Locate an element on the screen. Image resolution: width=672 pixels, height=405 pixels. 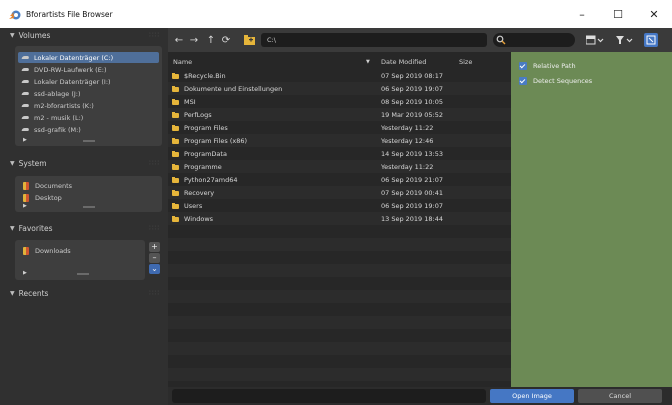
file-row: Windows 13 Sep 2019 18:44 is located at coordinates (339, 218).